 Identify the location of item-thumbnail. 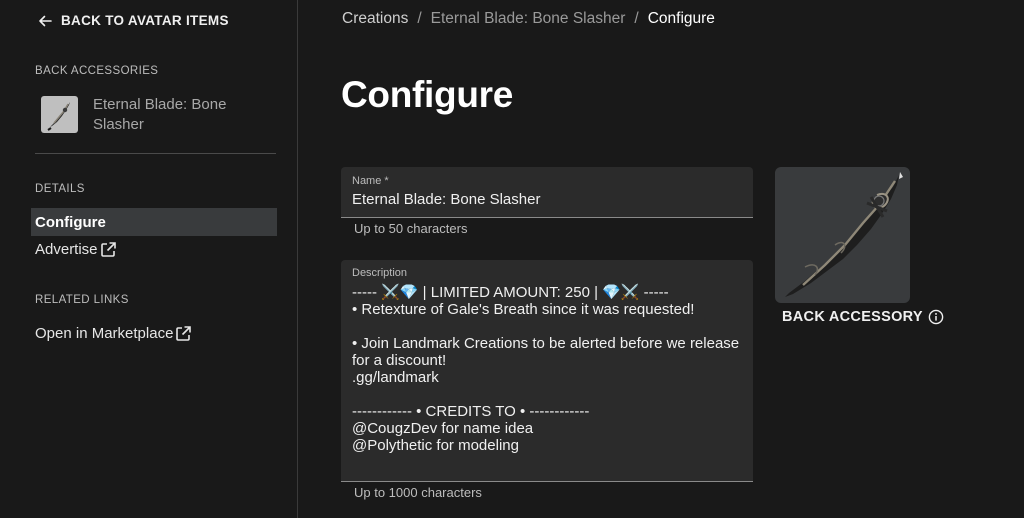
(59, 114).